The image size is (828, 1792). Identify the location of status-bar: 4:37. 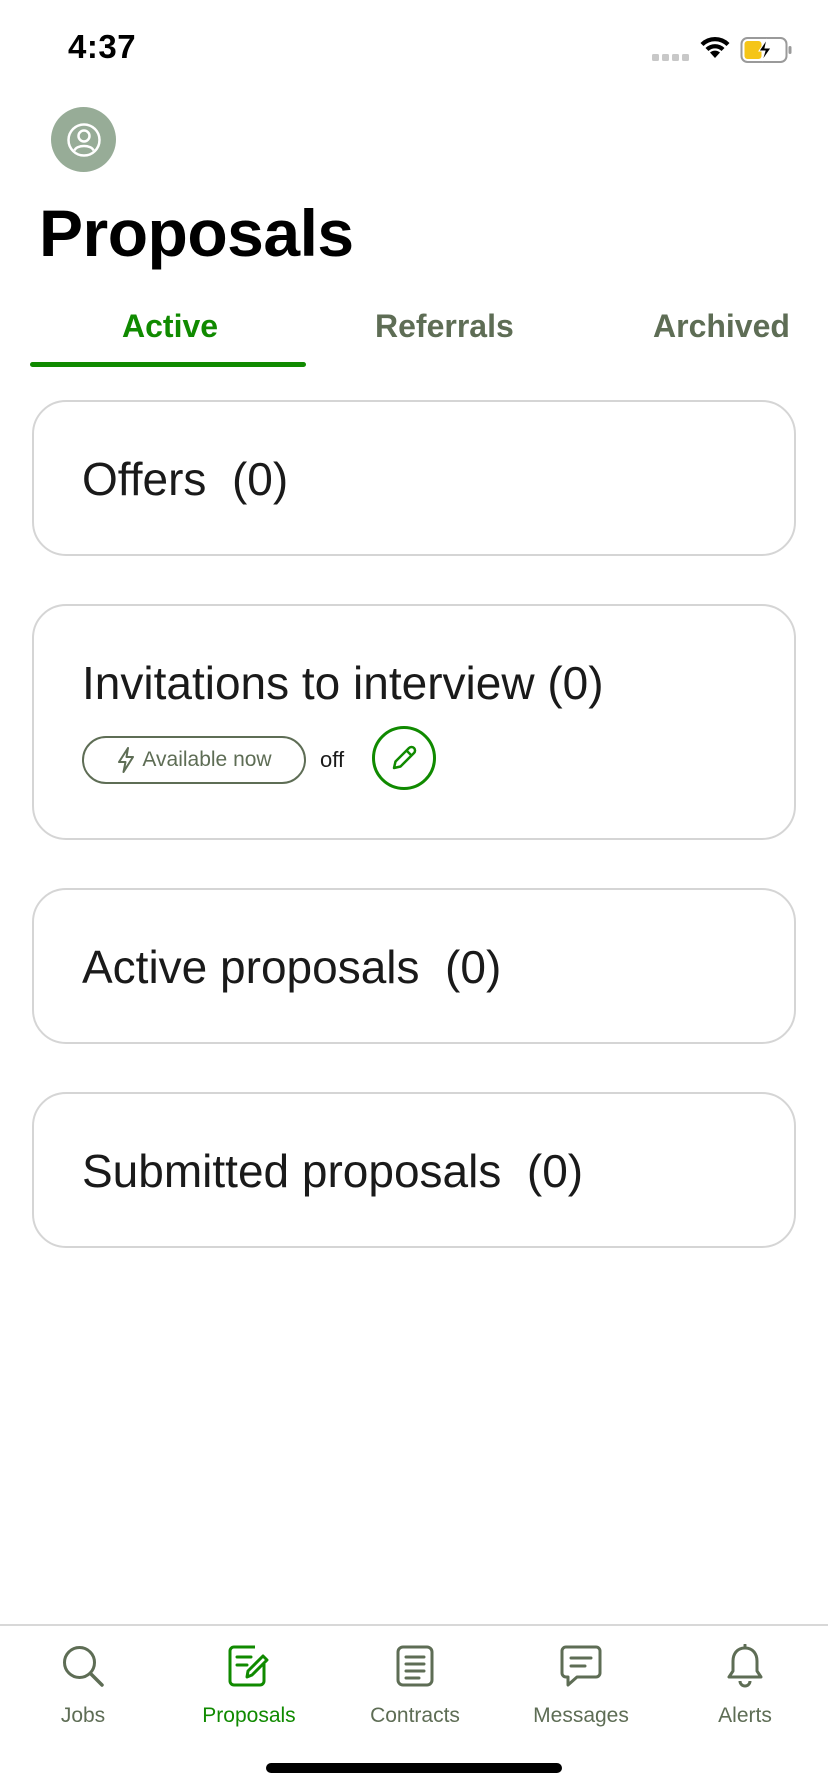
(414, 50).